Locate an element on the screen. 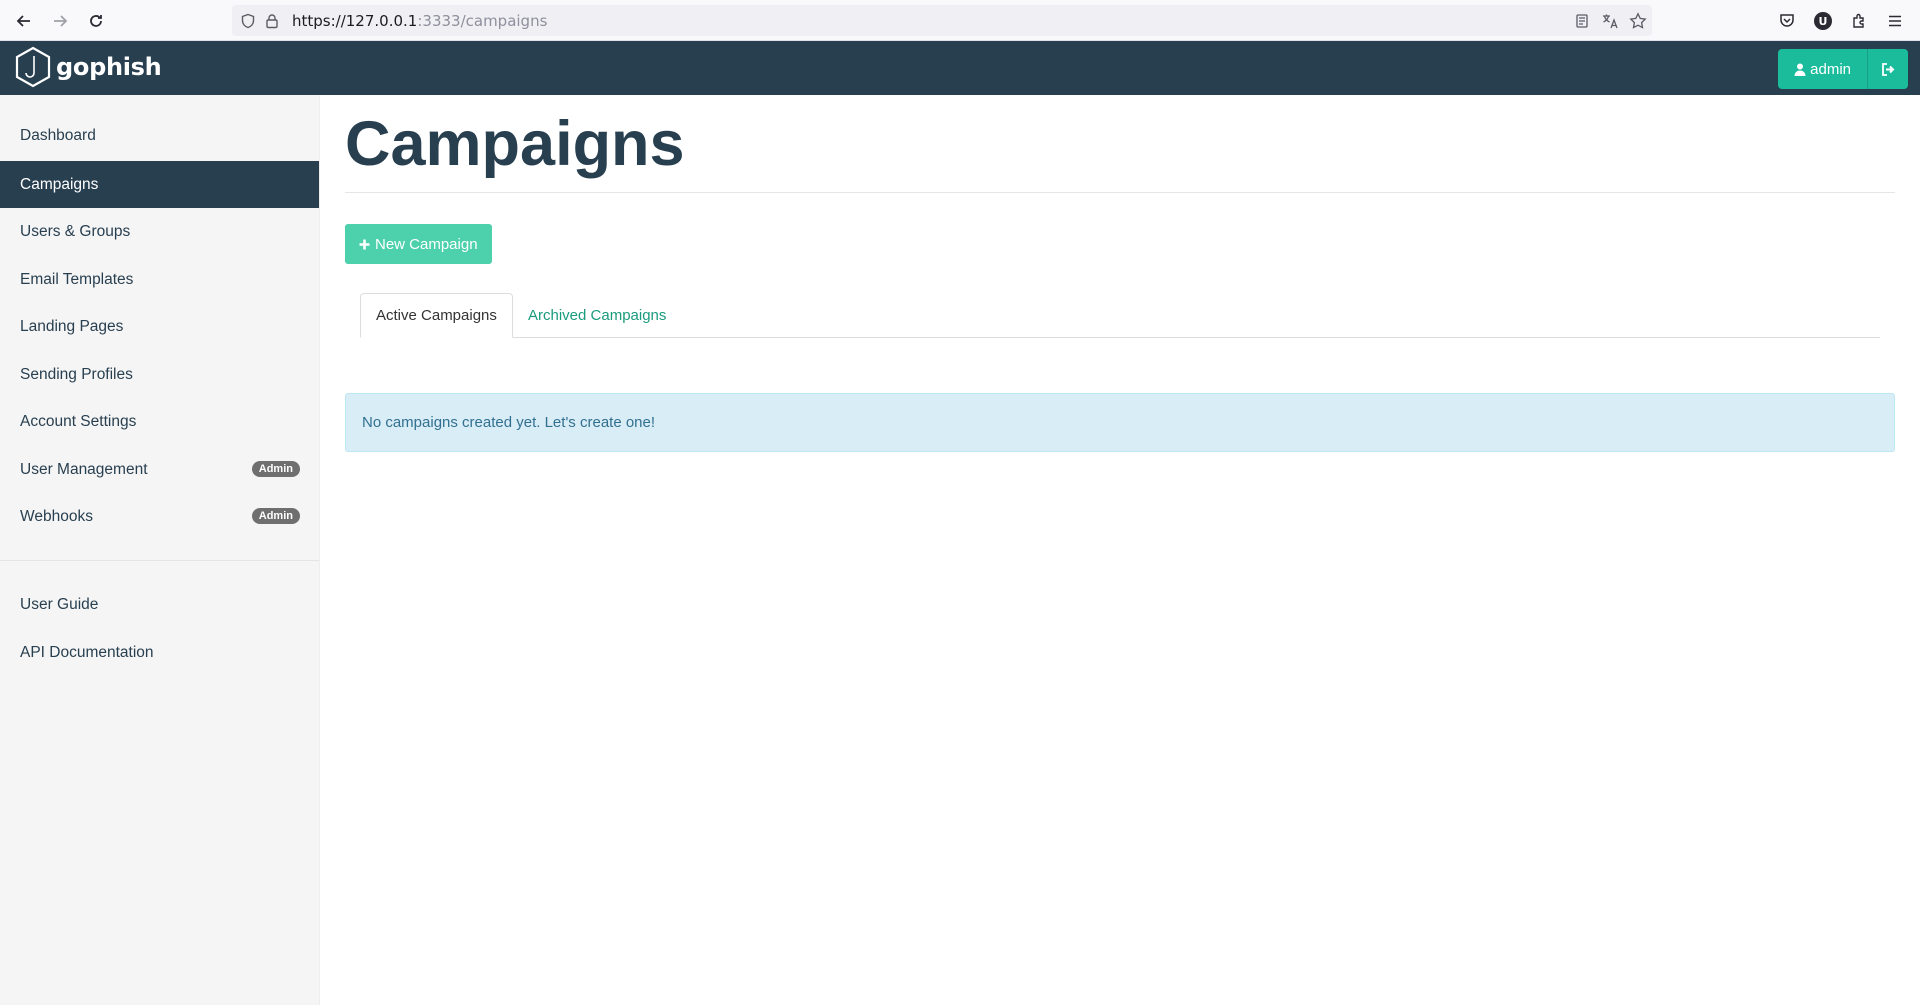 Image resolution: width=1920 pixels, height=1005 pixels. sidebar-item-label: Webhooks is located at coordinates (56, 516).